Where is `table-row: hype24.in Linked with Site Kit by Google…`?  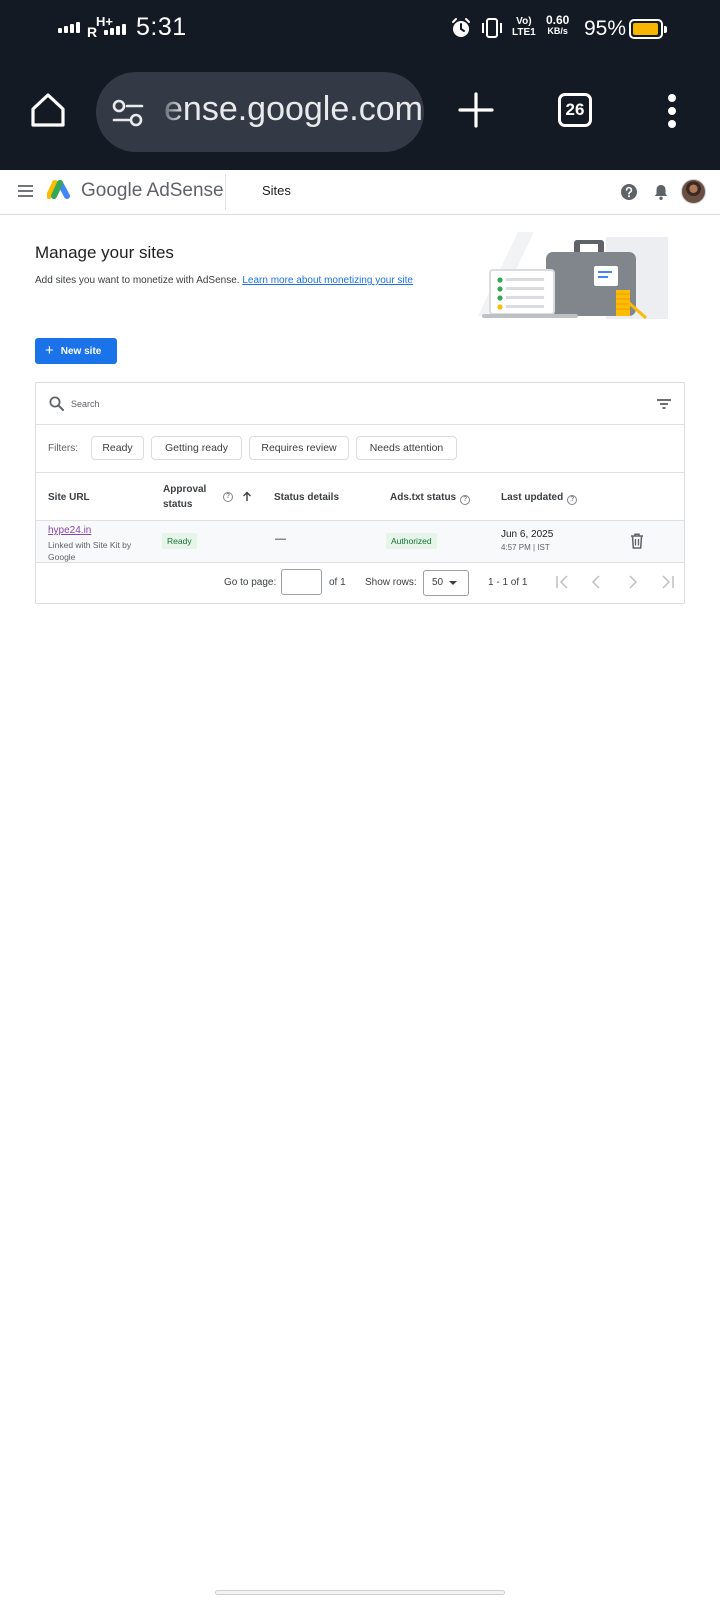
table-row: hype24.in Linked with Site Kit by Google… is located at coordinates (360, 542).